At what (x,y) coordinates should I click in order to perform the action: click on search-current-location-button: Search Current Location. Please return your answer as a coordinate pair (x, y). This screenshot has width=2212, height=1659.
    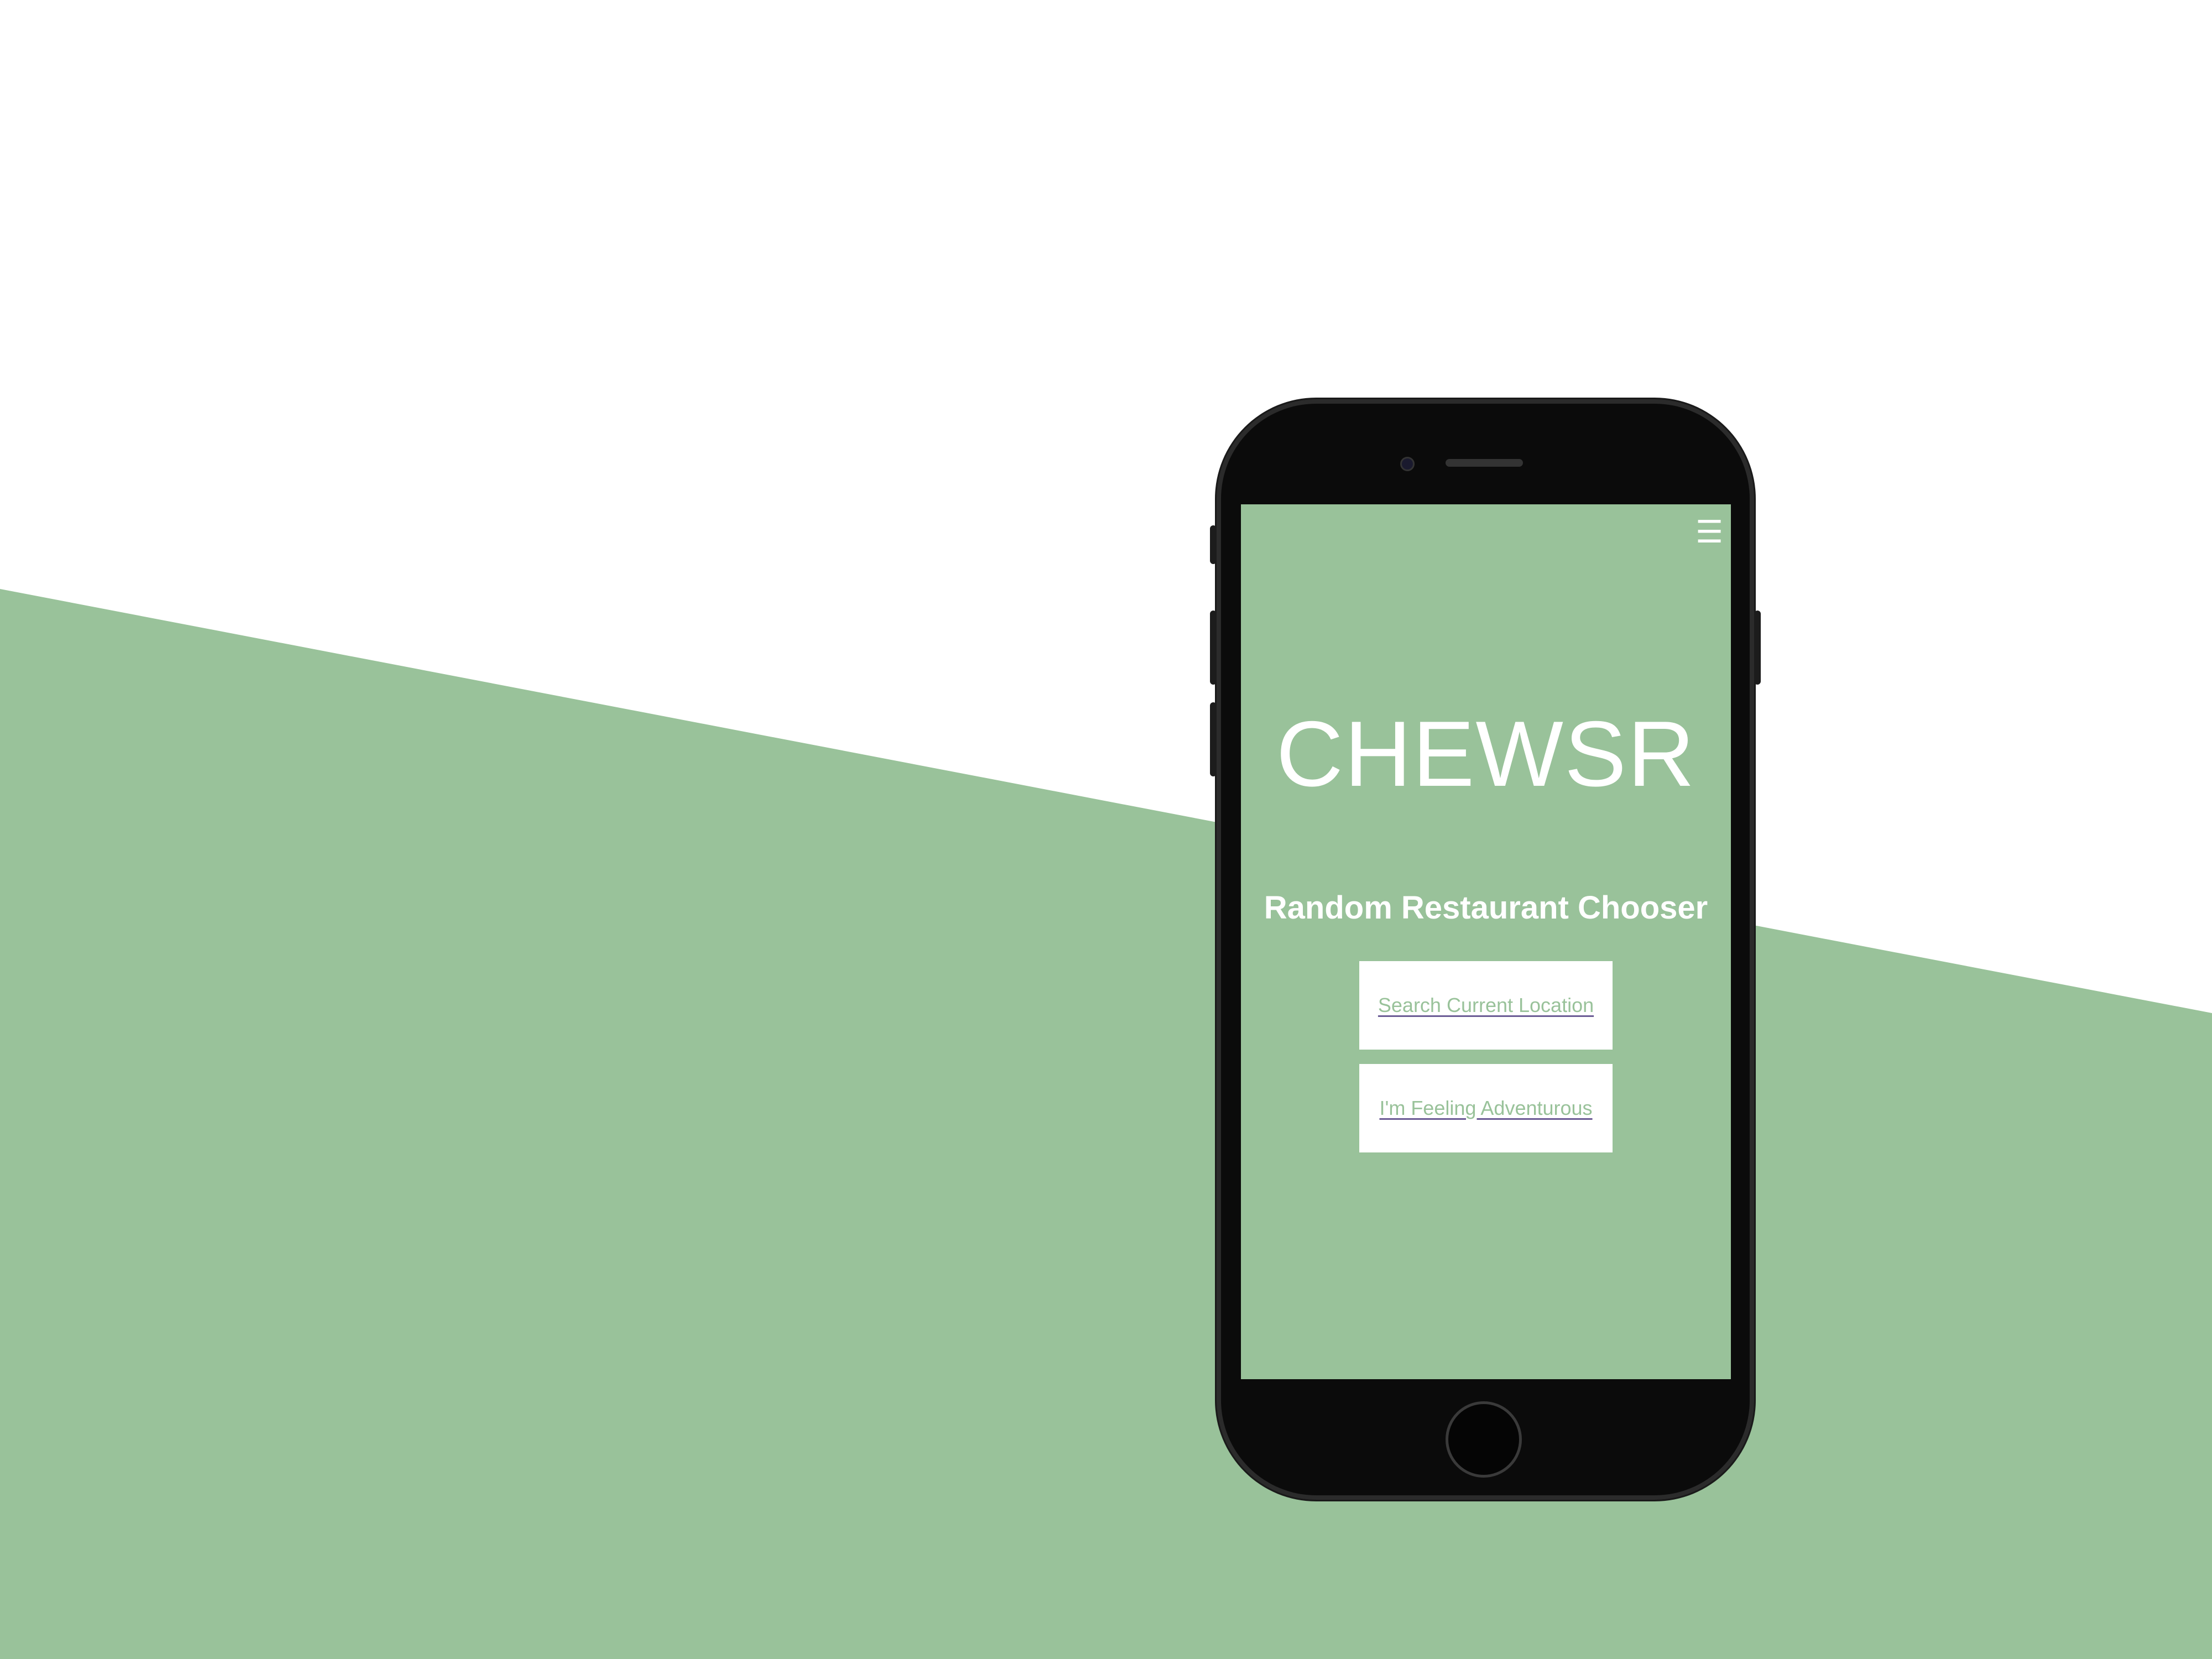
    Looking at the image, I should click on (1486, 1006).